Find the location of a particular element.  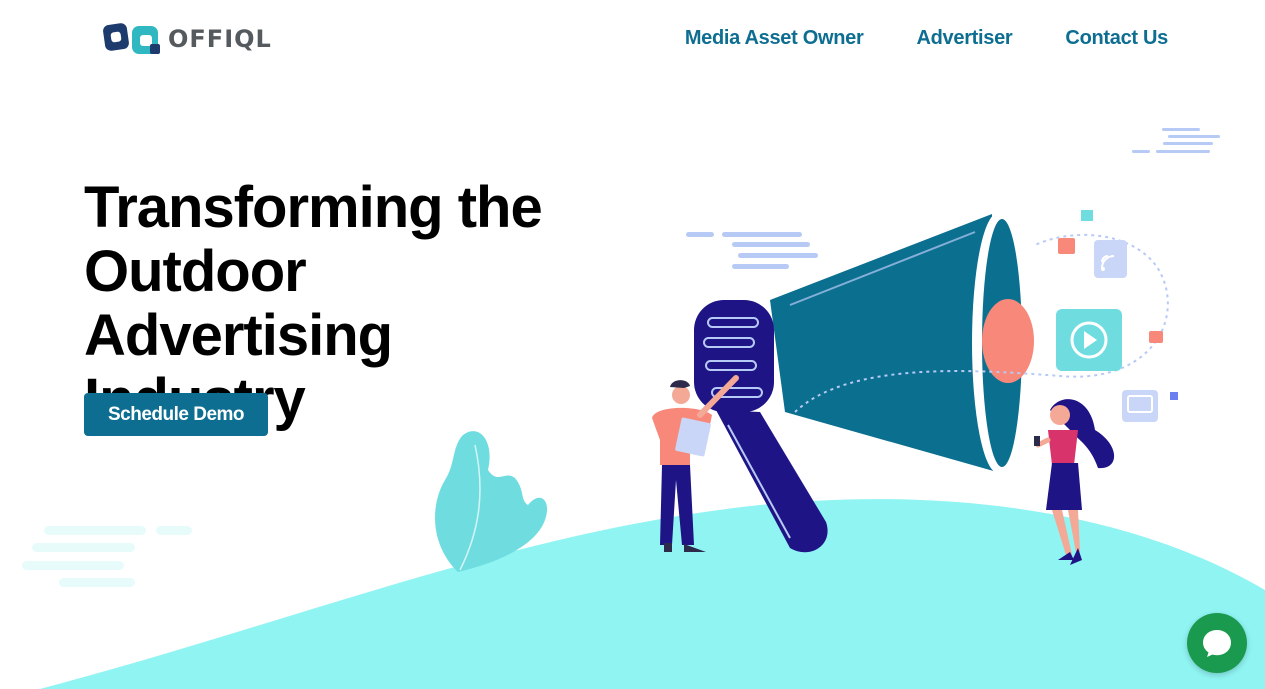

hero-title-line-1: Transforming the is located at coordinates (313, 207).